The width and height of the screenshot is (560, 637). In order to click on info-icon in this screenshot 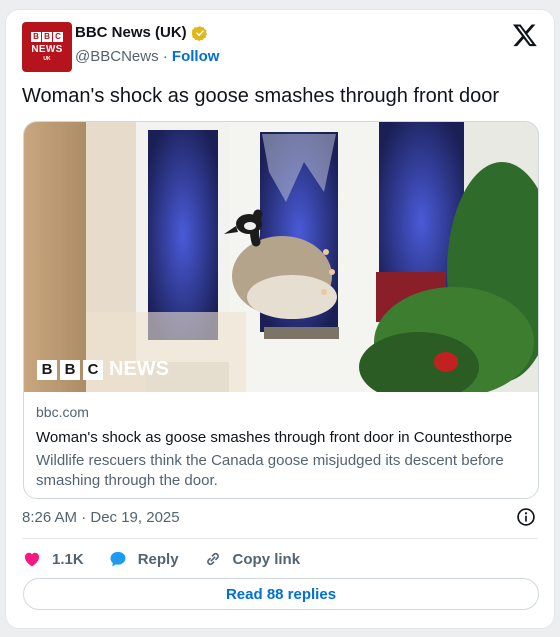, I will do `click(526, 517)`.